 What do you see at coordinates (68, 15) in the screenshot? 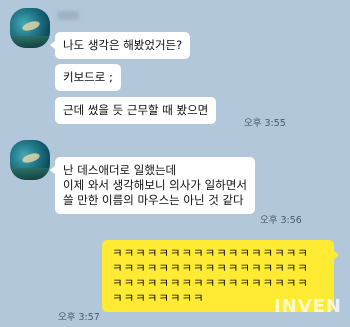
I see `sender-name-blurred` at bounding box center [68, 15].